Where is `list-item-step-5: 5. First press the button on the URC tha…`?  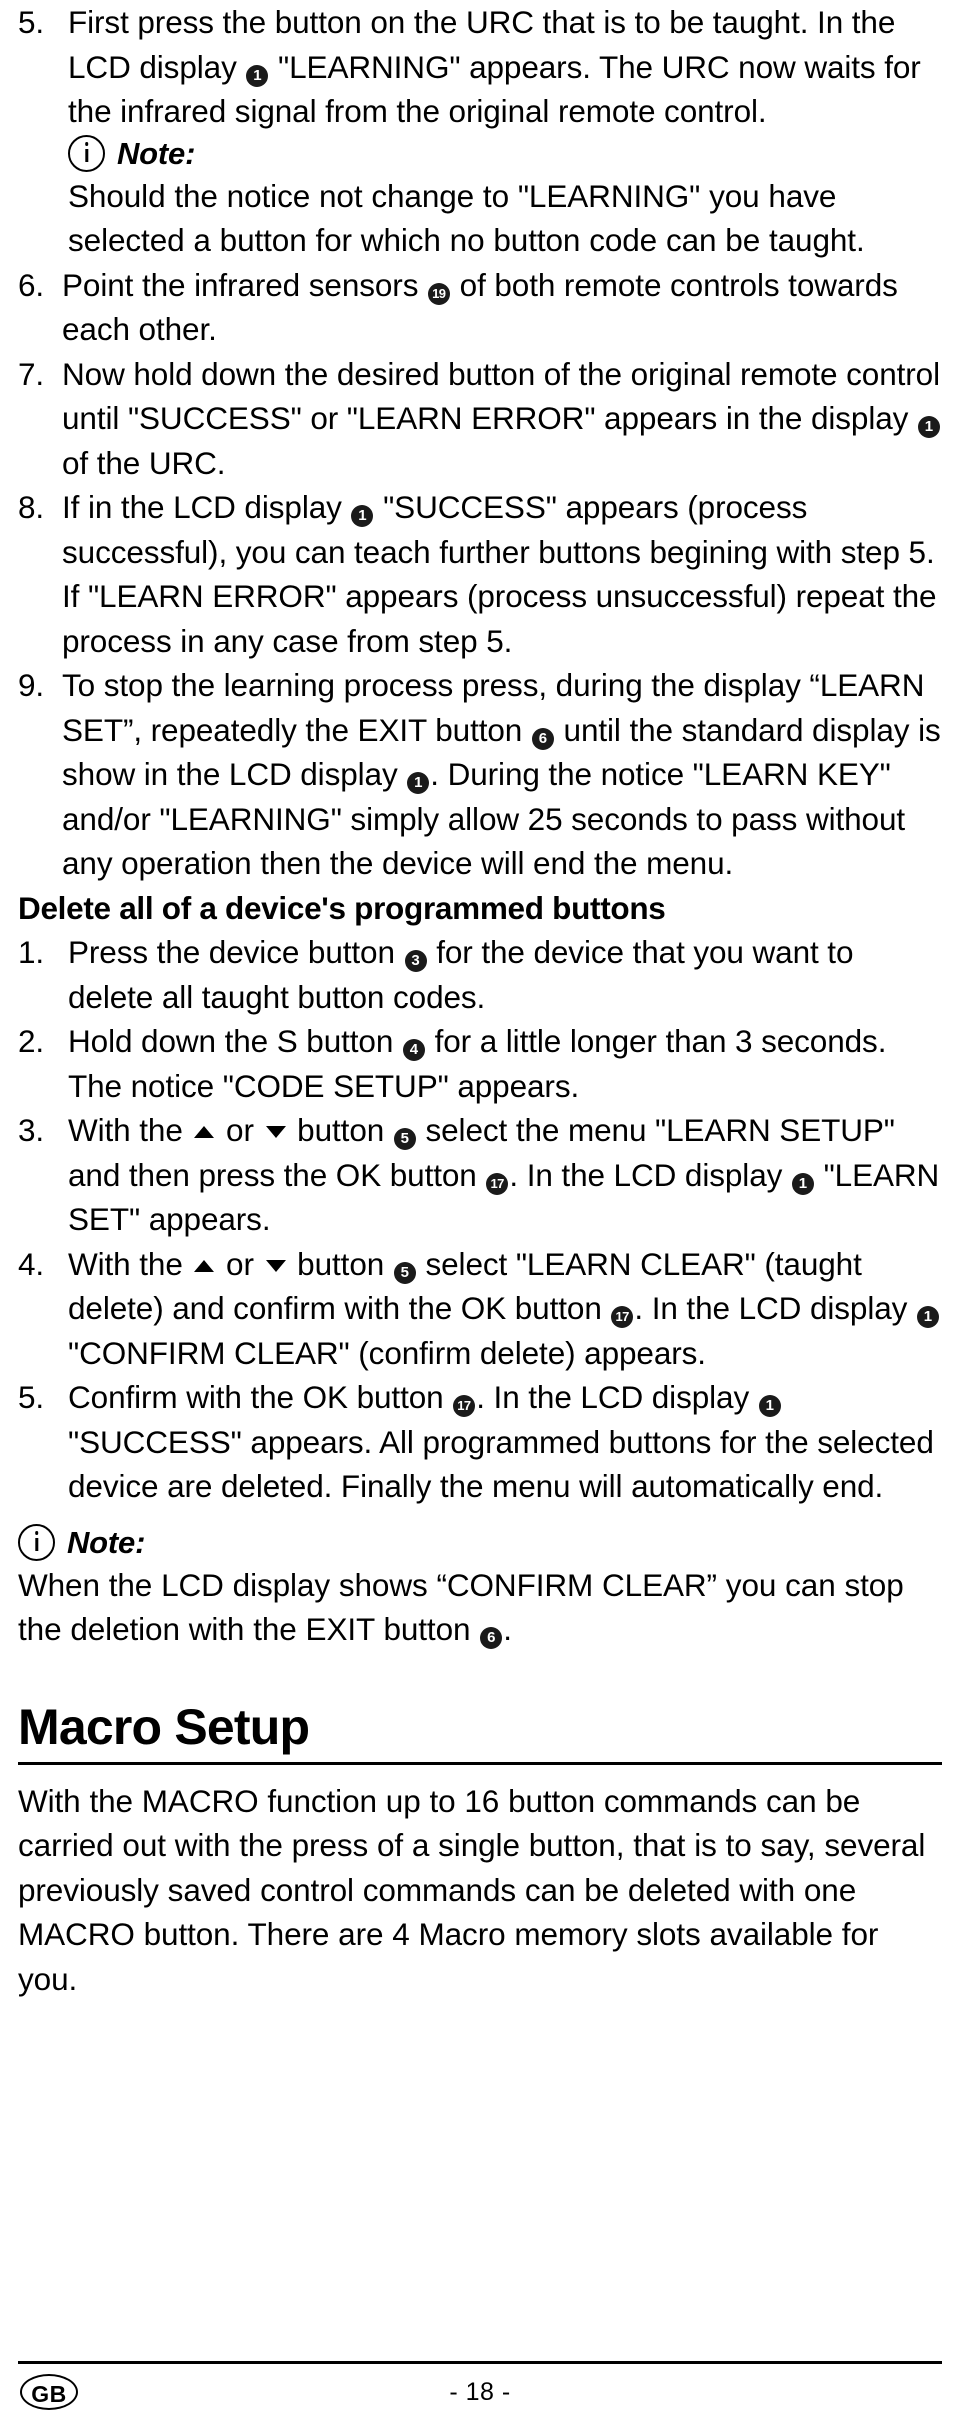
list-item-step-5: 5. First press the button on the URC tha… is located at coordinates (480, 67).